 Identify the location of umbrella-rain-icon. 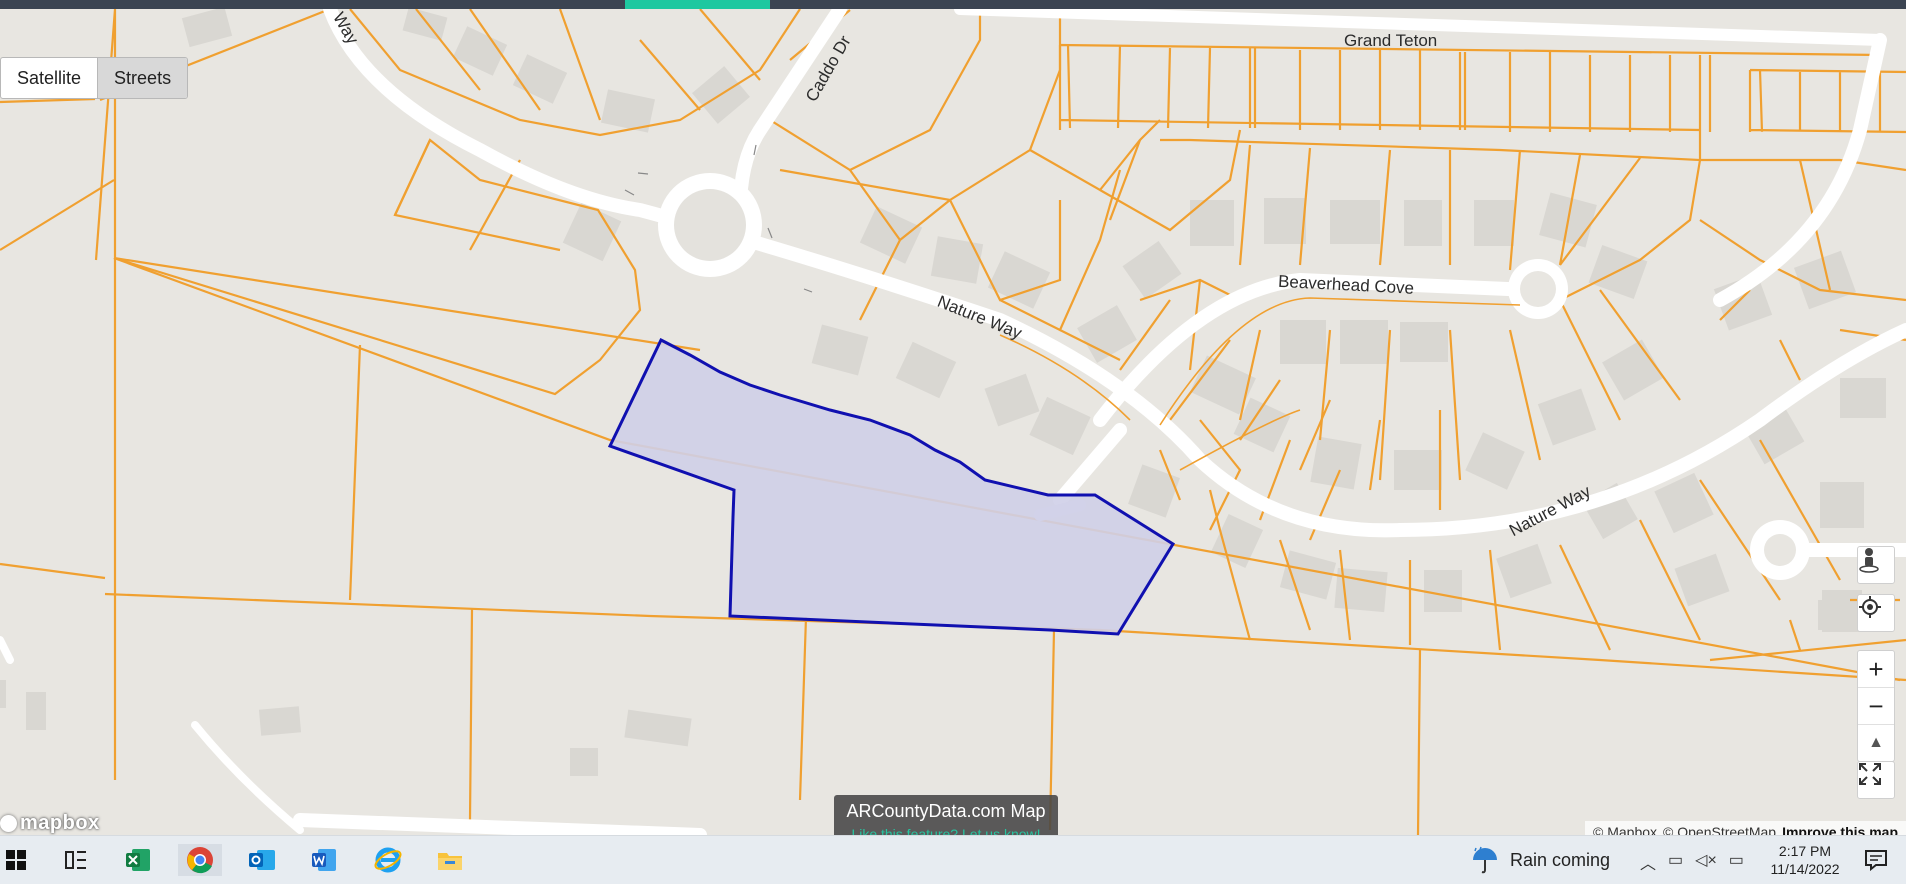
(1485, 860).